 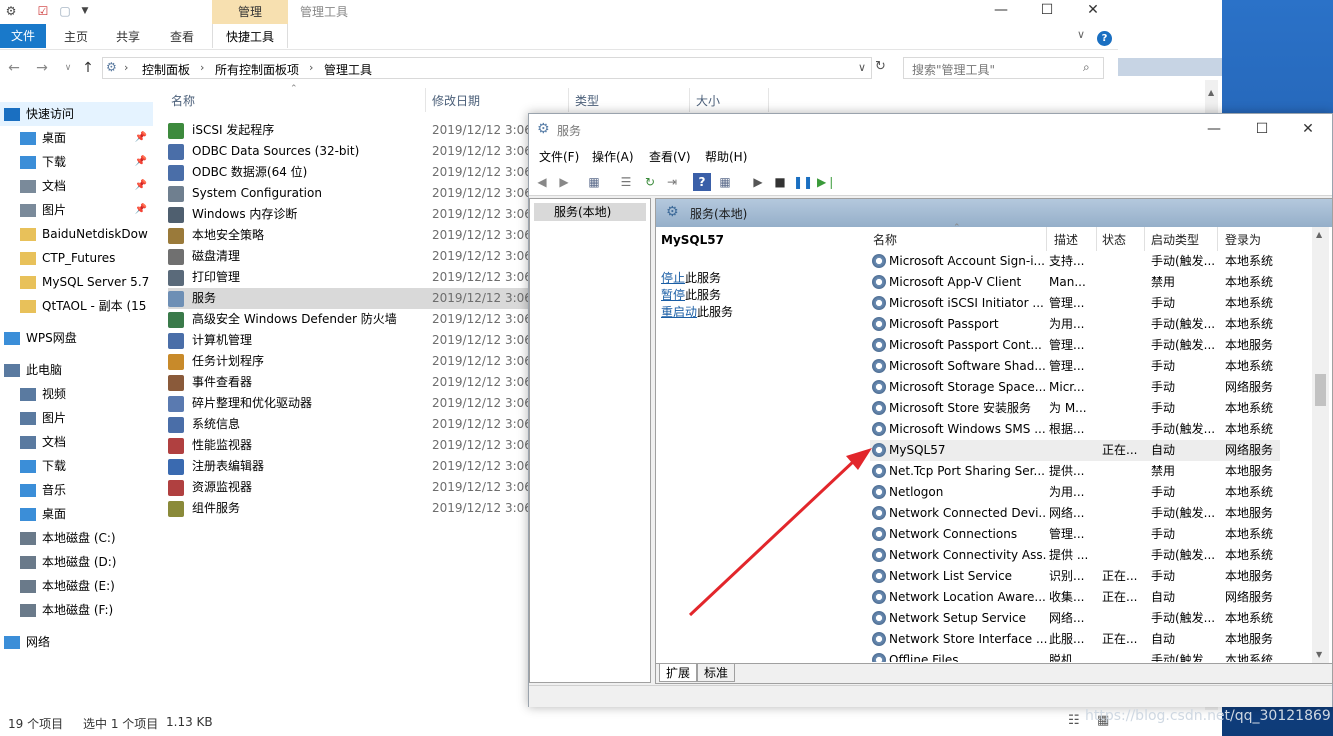 What do you see at coordinates (1047, 11) in the screenshot?
I see `maximize-button: ☐` at bounding box center [1047, 11].